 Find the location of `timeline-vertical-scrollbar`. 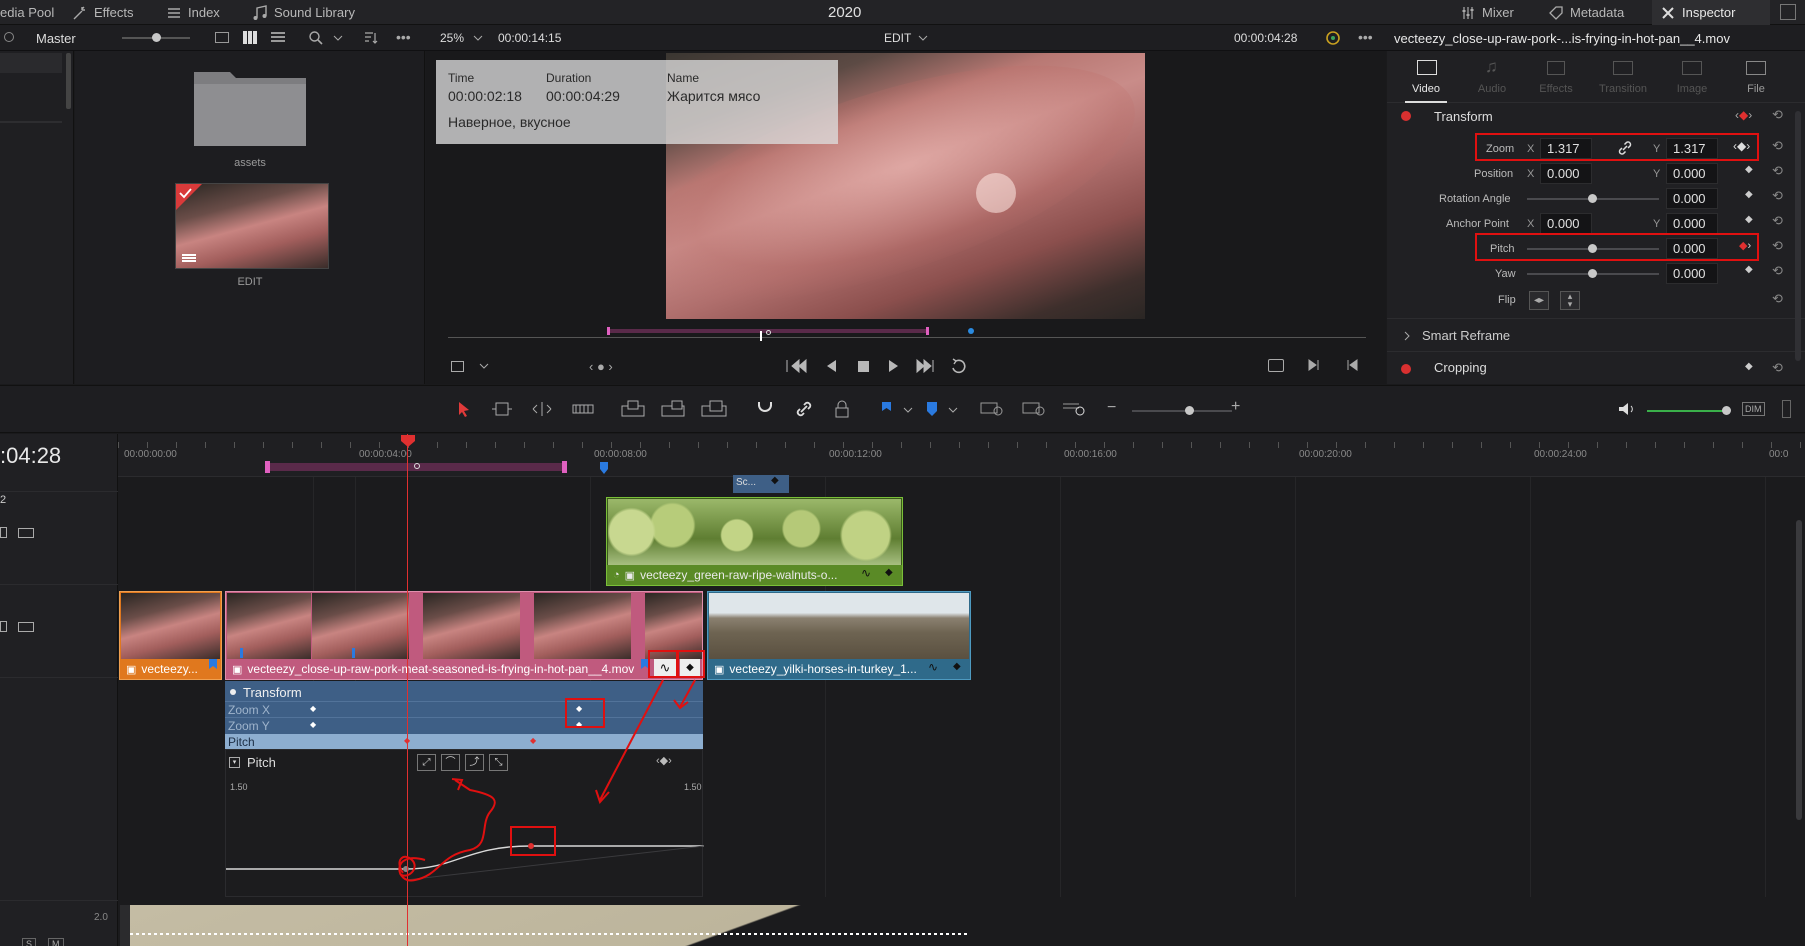

timeline-vertical-scrollbar is located at coordinates (1799, 670).